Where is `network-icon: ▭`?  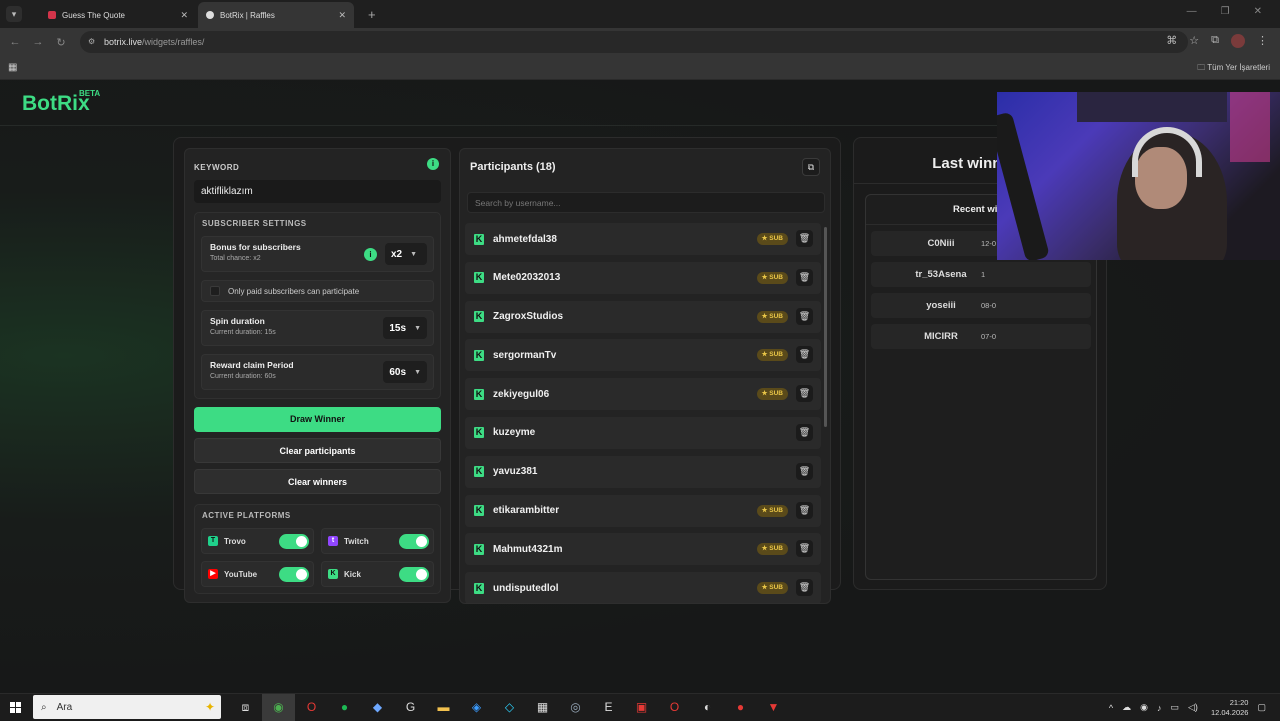
network-icon: ▭ is located at coordinates (1175, 707).